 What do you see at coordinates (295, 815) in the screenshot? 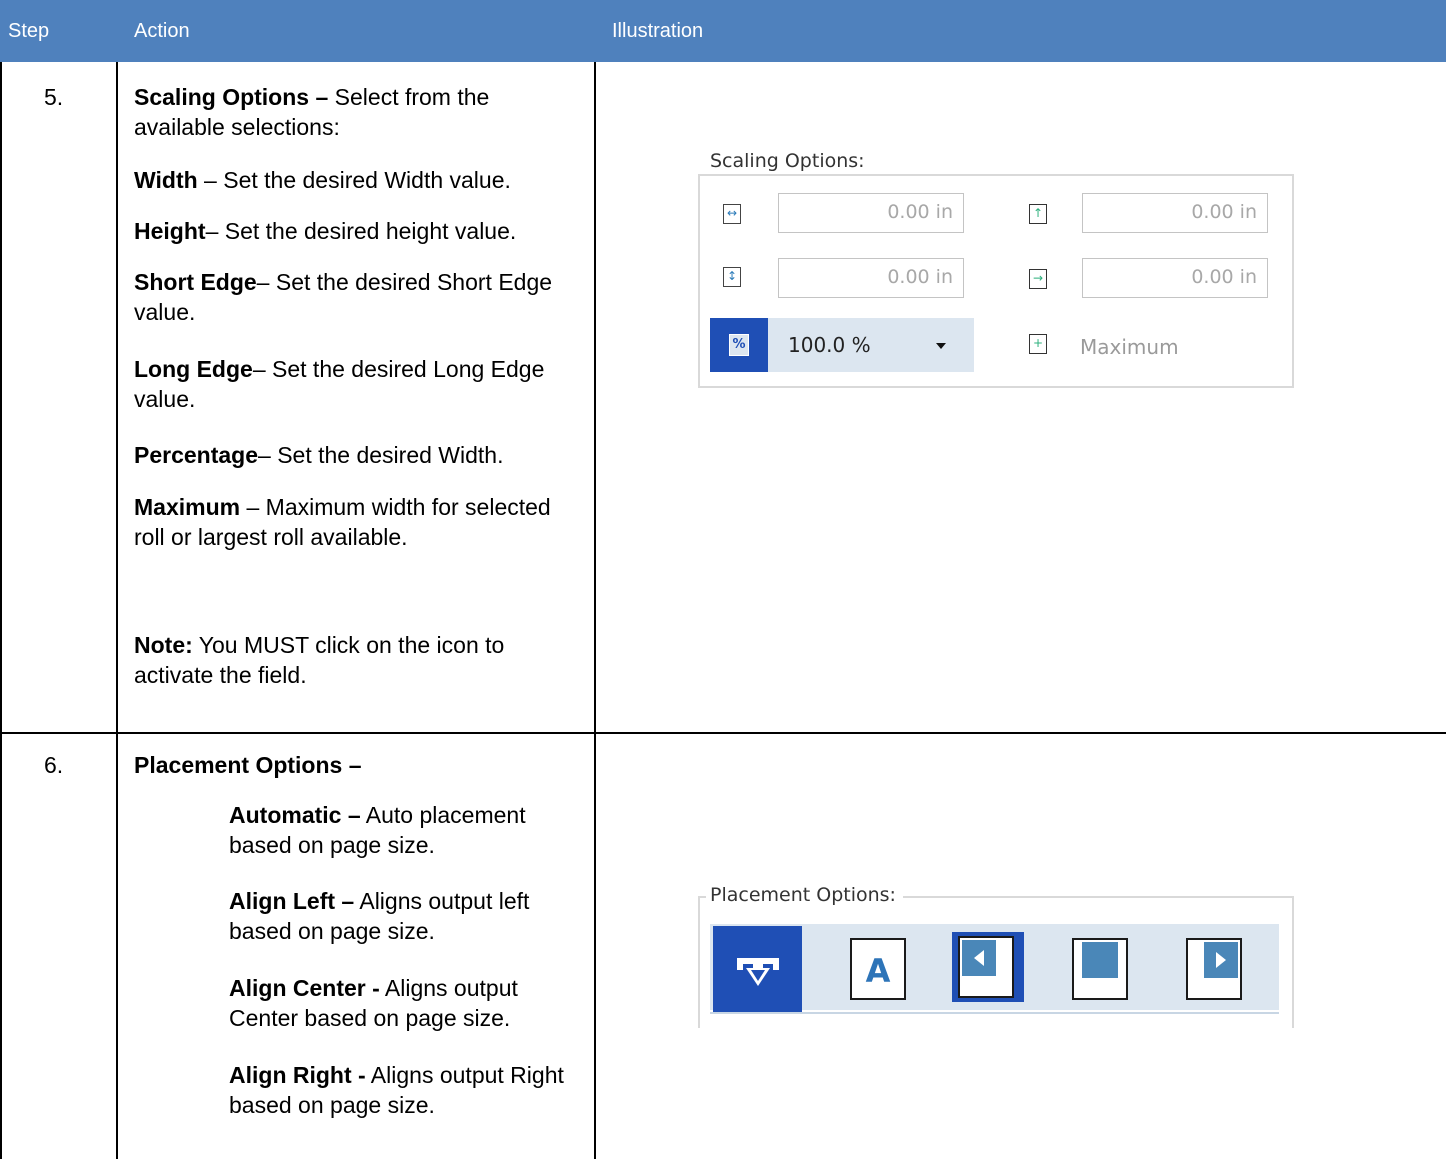
I see `term: Automatic –` at bounding box center [295, 815].